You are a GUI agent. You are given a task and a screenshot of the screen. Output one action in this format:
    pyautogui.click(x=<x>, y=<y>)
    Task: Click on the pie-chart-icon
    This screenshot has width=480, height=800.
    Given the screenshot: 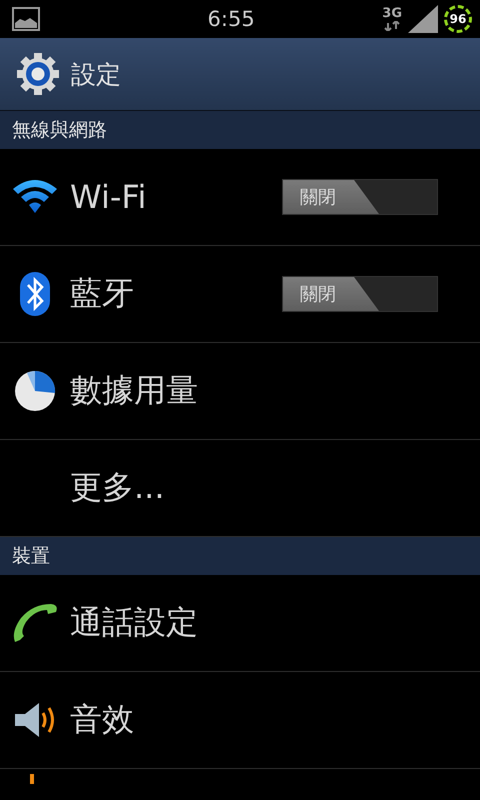 What is the action you would take?
    pyautogui.click(x=35, y=391)
    